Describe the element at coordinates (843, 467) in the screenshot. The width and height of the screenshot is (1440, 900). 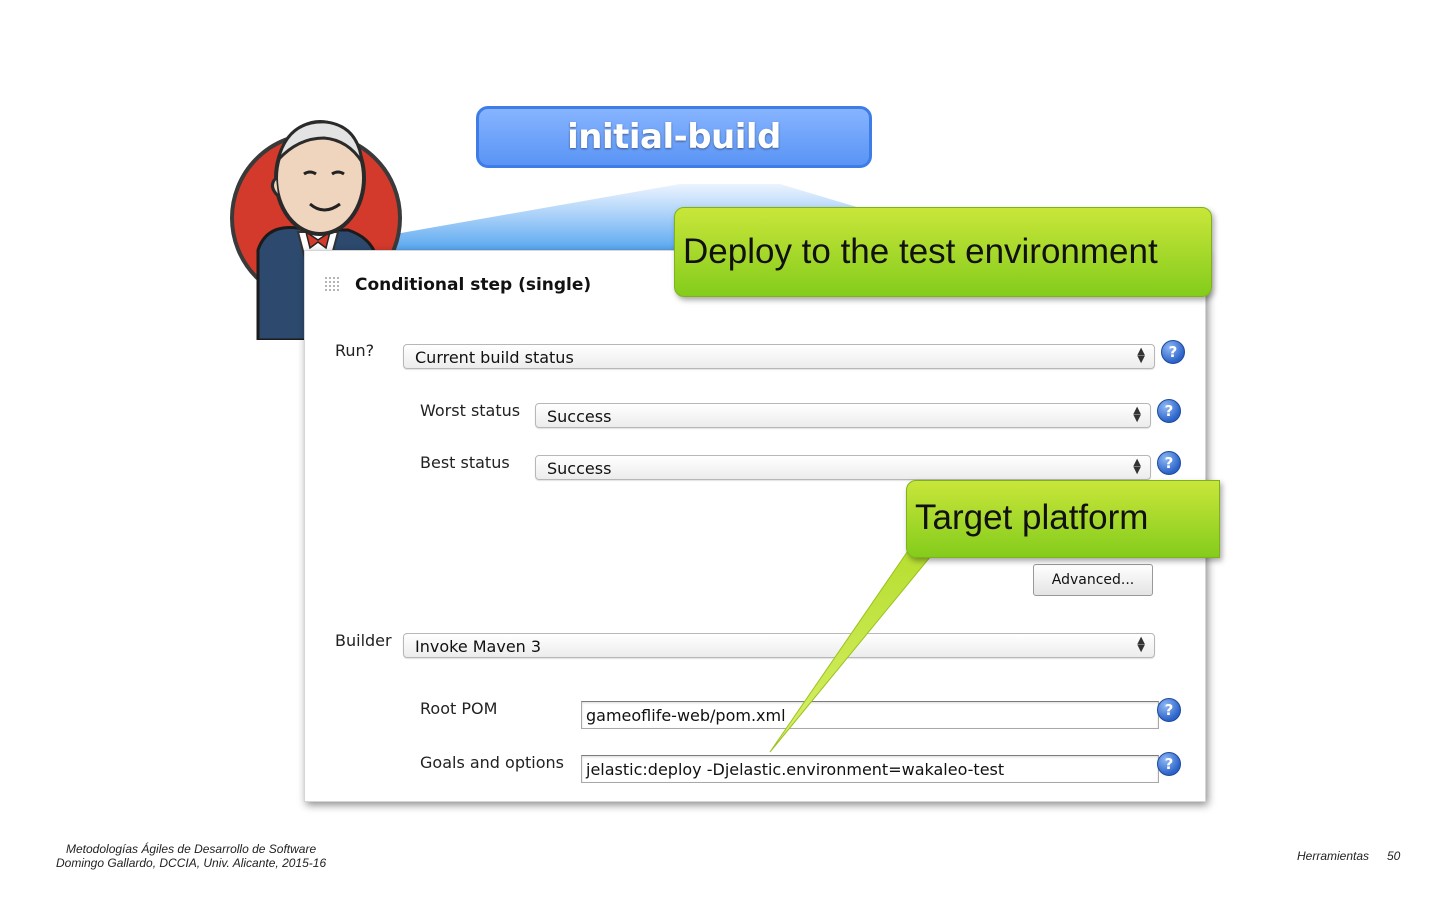
I see `best-status-select: Success ▲ ▼` at that location.